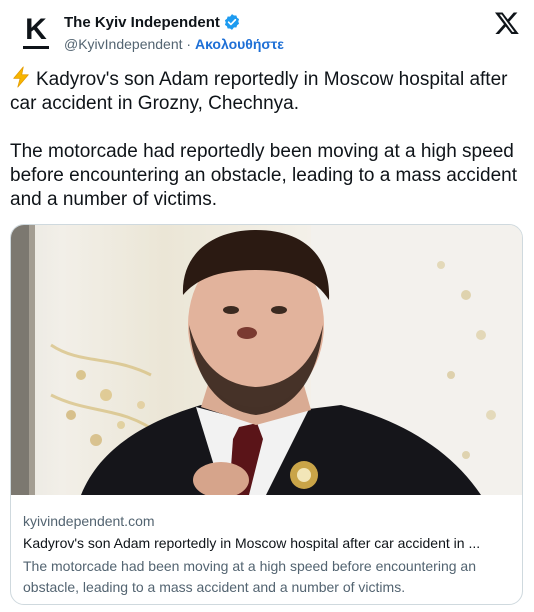 The image size is (534, 612). Describe the element at coordinates (123, 44) in the screenshot. I see `handle: @KyivIndependent` at that location.